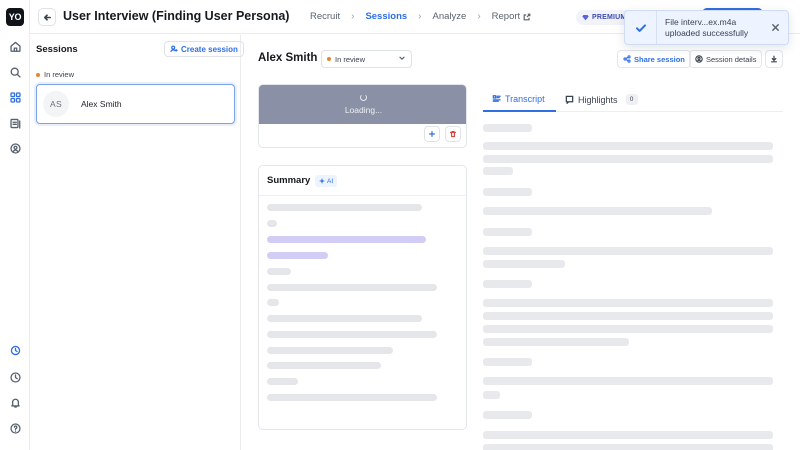  I want to click on share-session-button: Share session, so click(654, 59).